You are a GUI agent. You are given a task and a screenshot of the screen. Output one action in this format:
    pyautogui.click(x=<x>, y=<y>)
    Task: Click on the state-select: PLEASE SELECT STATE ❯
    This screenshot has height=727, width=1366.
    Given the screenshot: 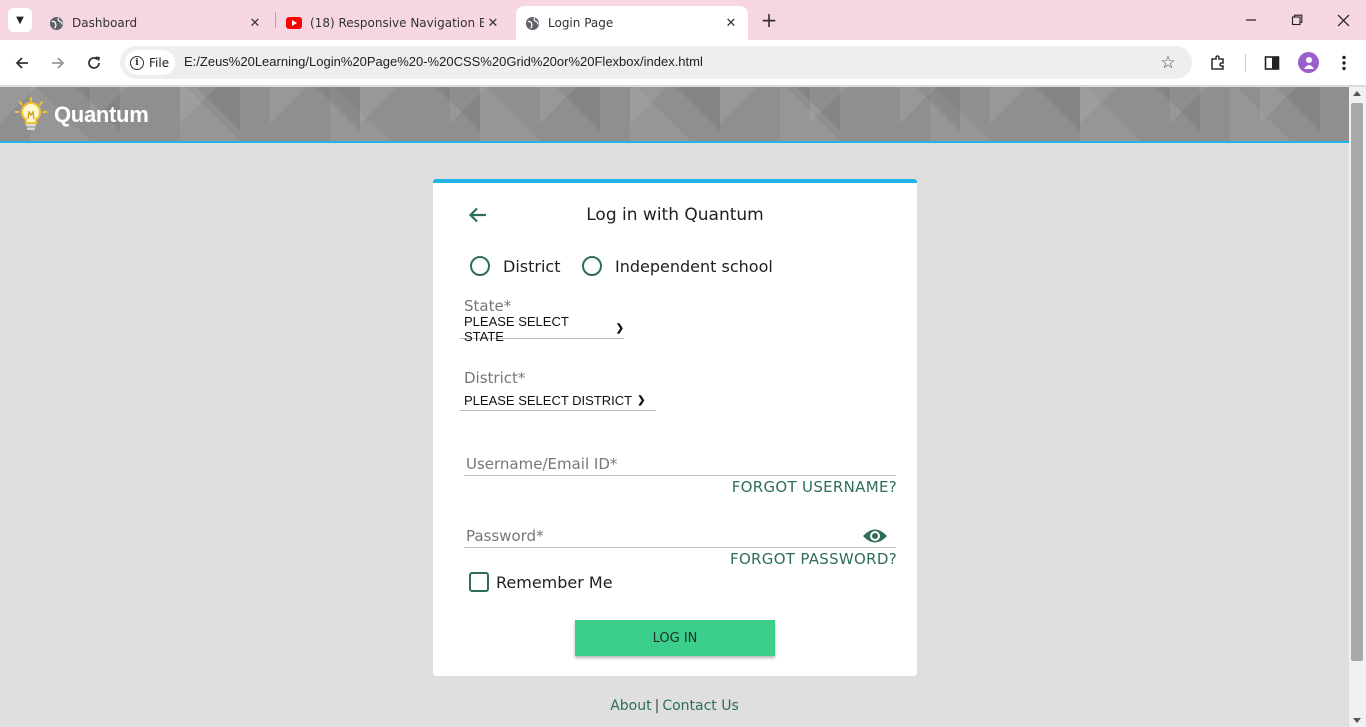 What is the action you would take?
    pyautogui.click(x=542, y=329)
    